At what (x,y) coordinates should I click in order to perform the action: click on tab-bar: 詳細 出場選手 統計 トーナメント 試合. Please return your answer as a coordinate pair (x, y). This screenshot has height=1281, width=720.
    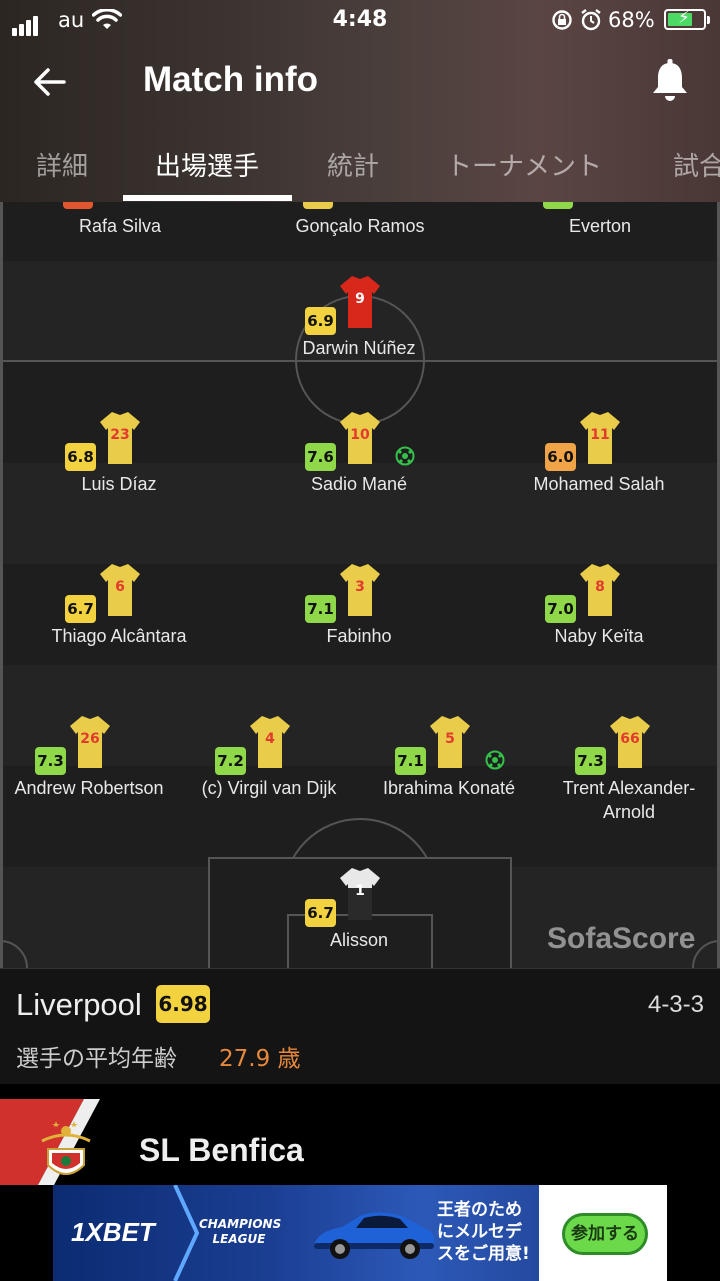
    Looking at the image, I should click on (360, 171).